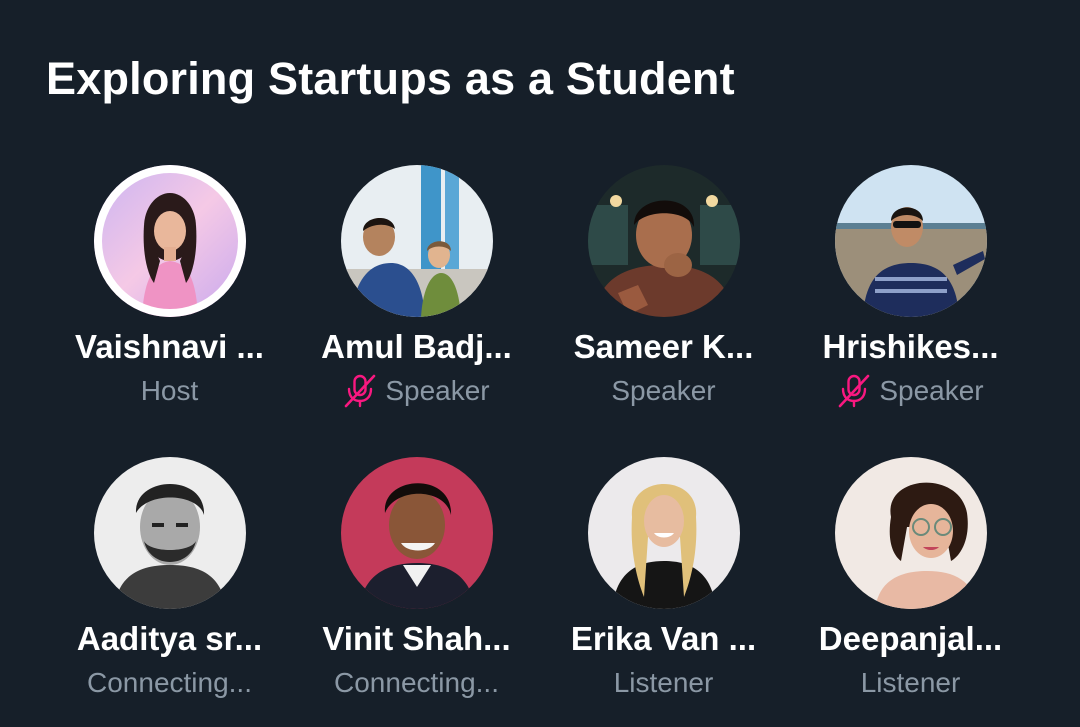  I want to click on avatar-photo-hrishikes, so click(910, 241).